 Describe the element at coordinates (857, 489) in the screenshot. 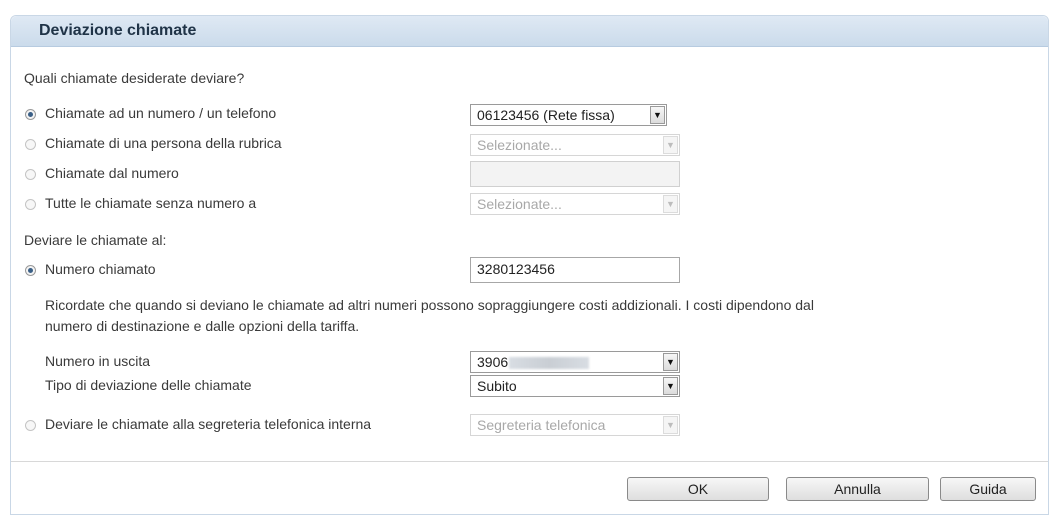

I see `cancel-button: Annulla` at that location.